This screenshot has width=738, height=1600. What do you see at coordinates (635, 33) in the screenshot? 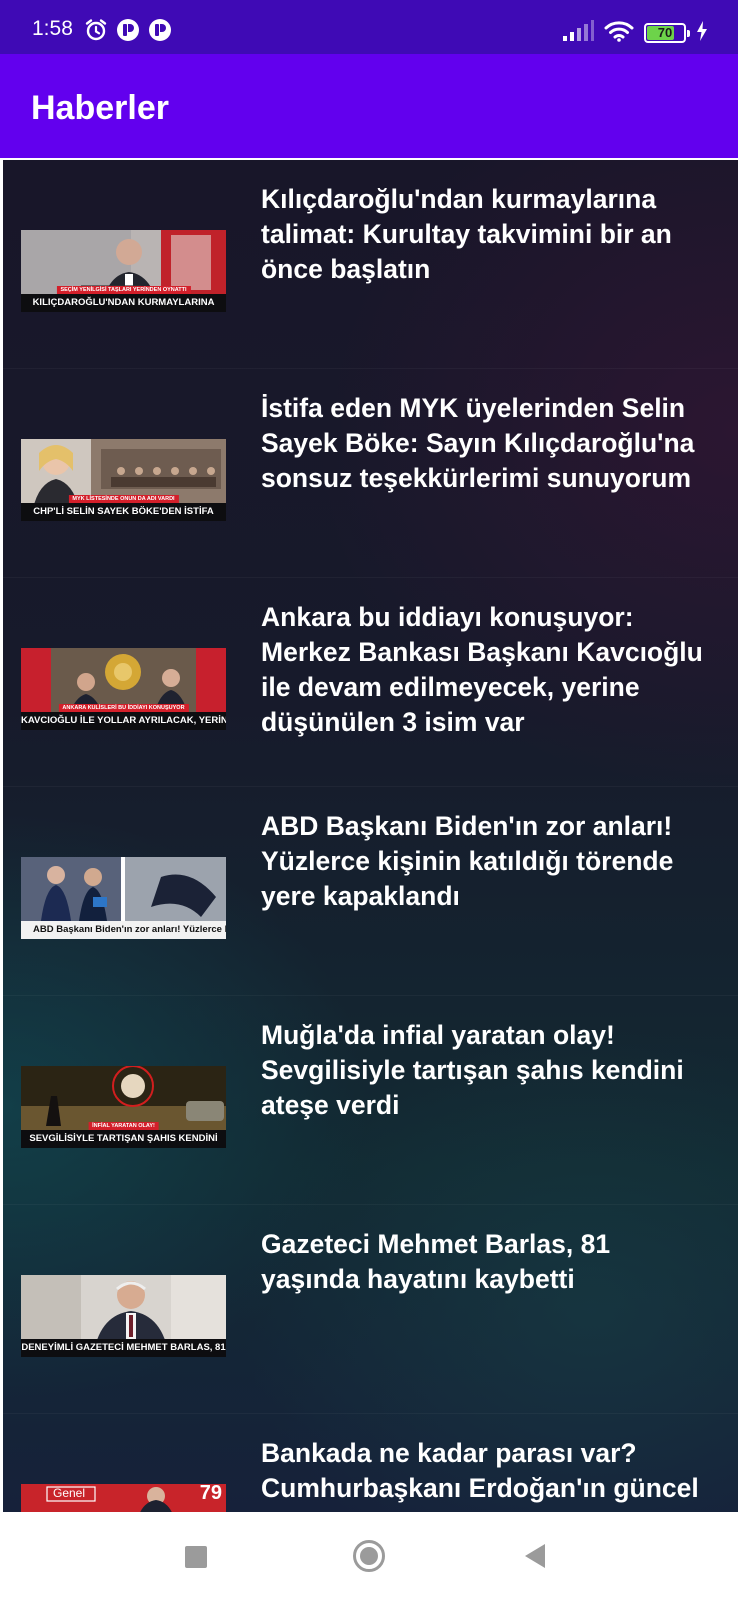
I see `status-icons-right: 70` at bounding box center [635, 33].